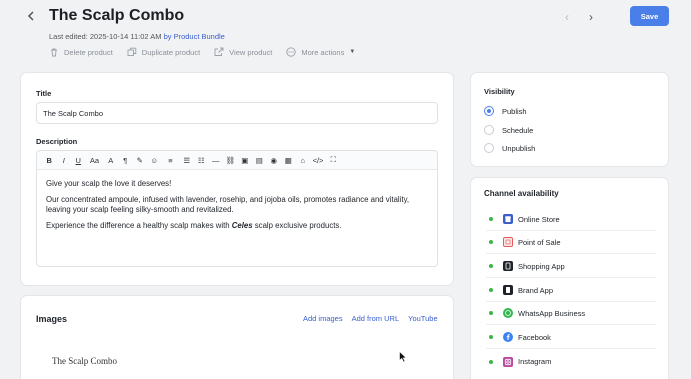 The height and width of the screenshot is (379, 691). Describe the element at coordinates (489, 130) in the screenshot. I see `schedule-radio` at that location.